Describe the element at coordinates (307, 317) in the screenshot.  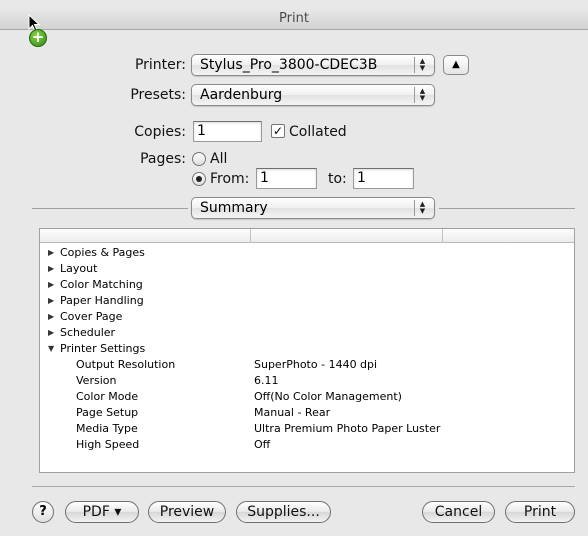
I see `section-cover-page: ▶ Cover Page` at that location.